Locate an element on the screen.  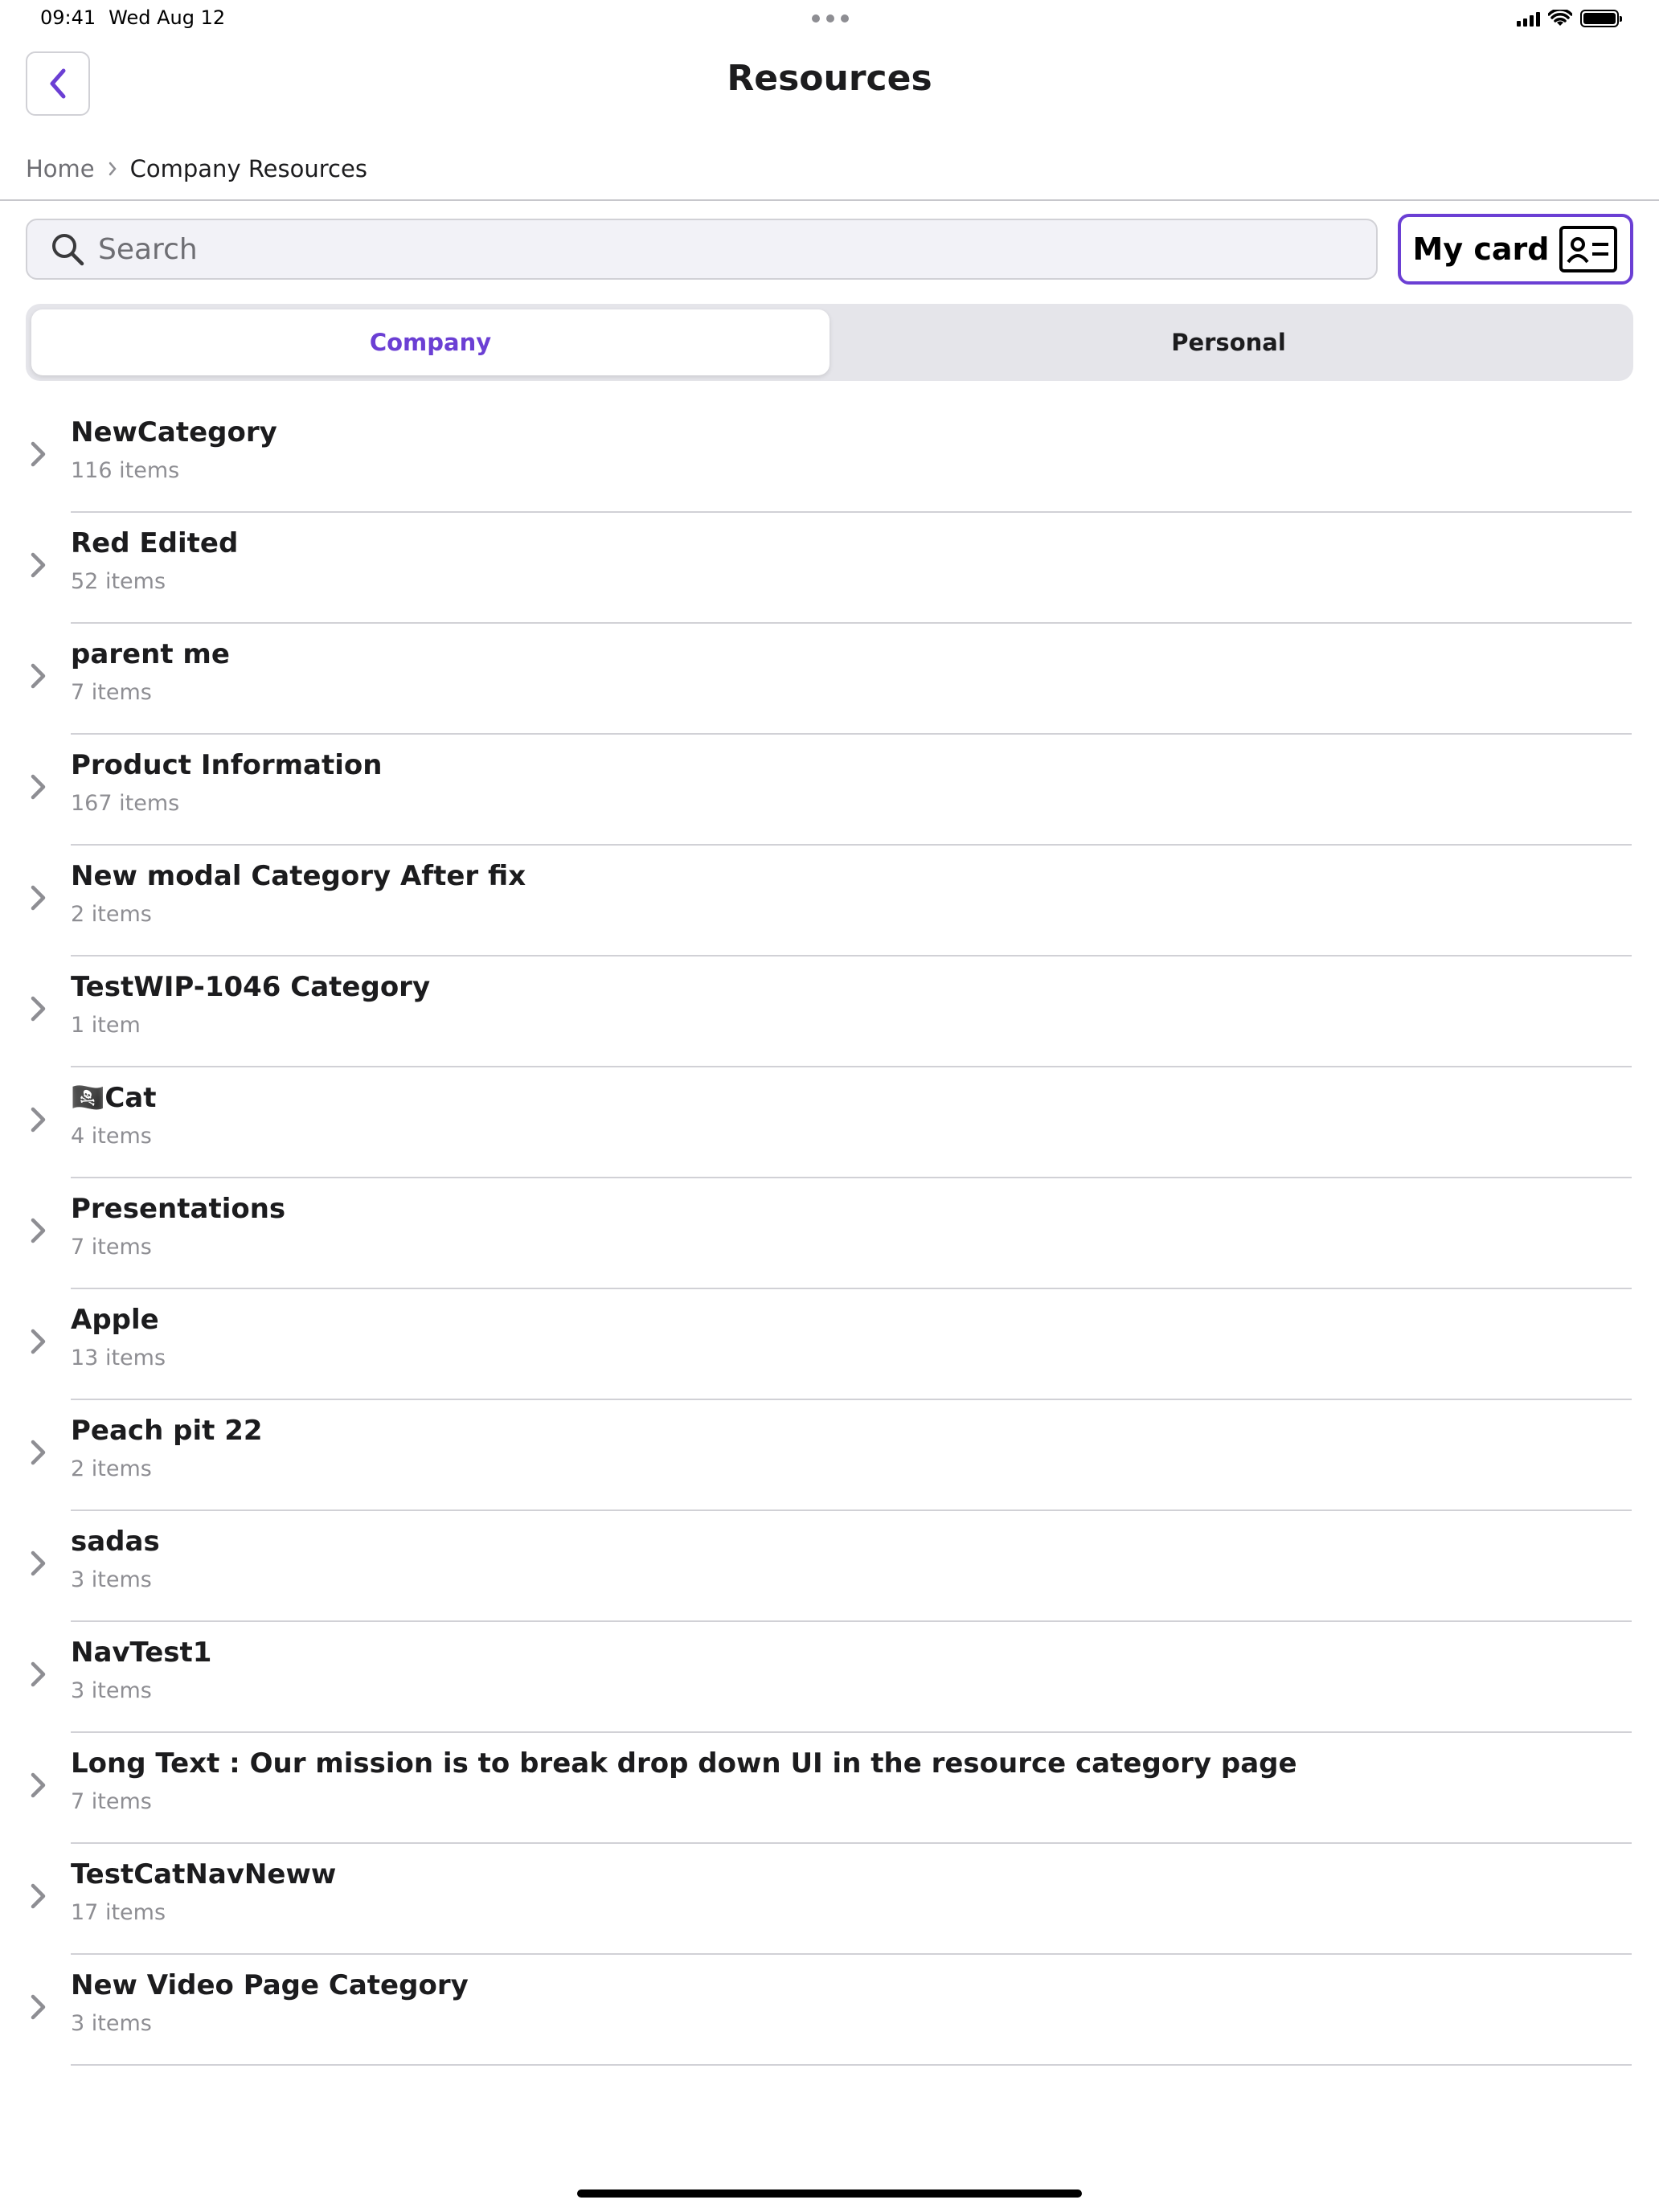
breadcrumb-home-link: Home is located at coordinates (61, 168).